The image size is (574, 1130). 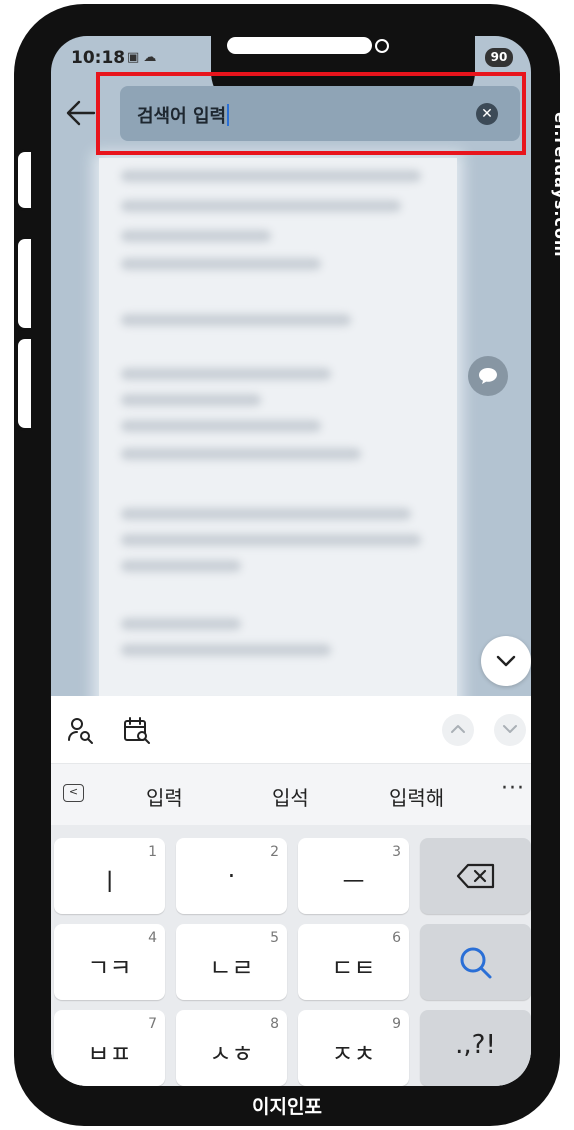 What do you see at coordinates (109, 876) in the screenshot?
I see `key-1: ㅣ1` at bounding box center [109, 876].